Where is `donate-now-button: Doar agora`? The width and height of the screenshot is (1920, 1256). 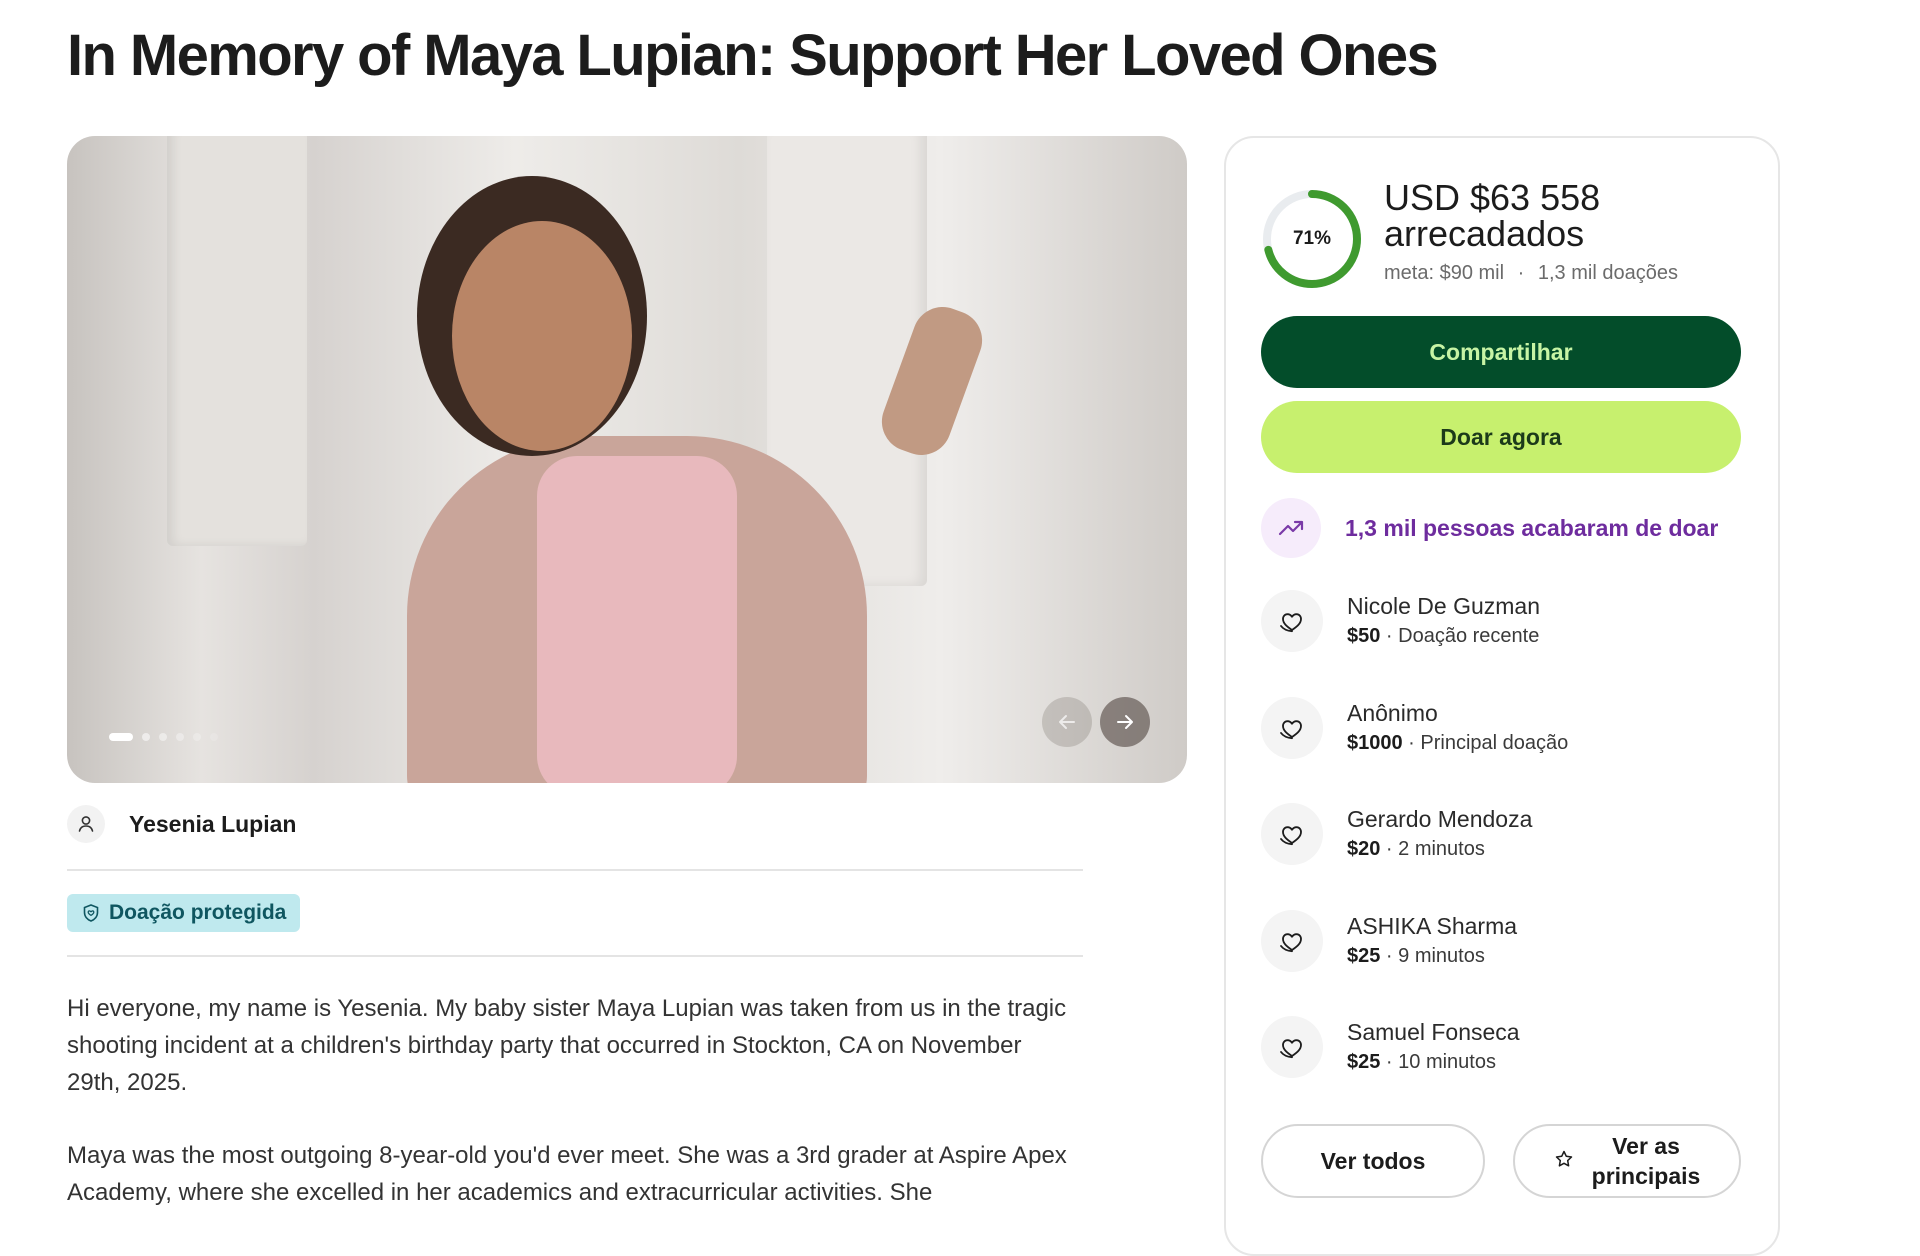 donate-now-button: Doar agora is located at coordinates (1501, 437).